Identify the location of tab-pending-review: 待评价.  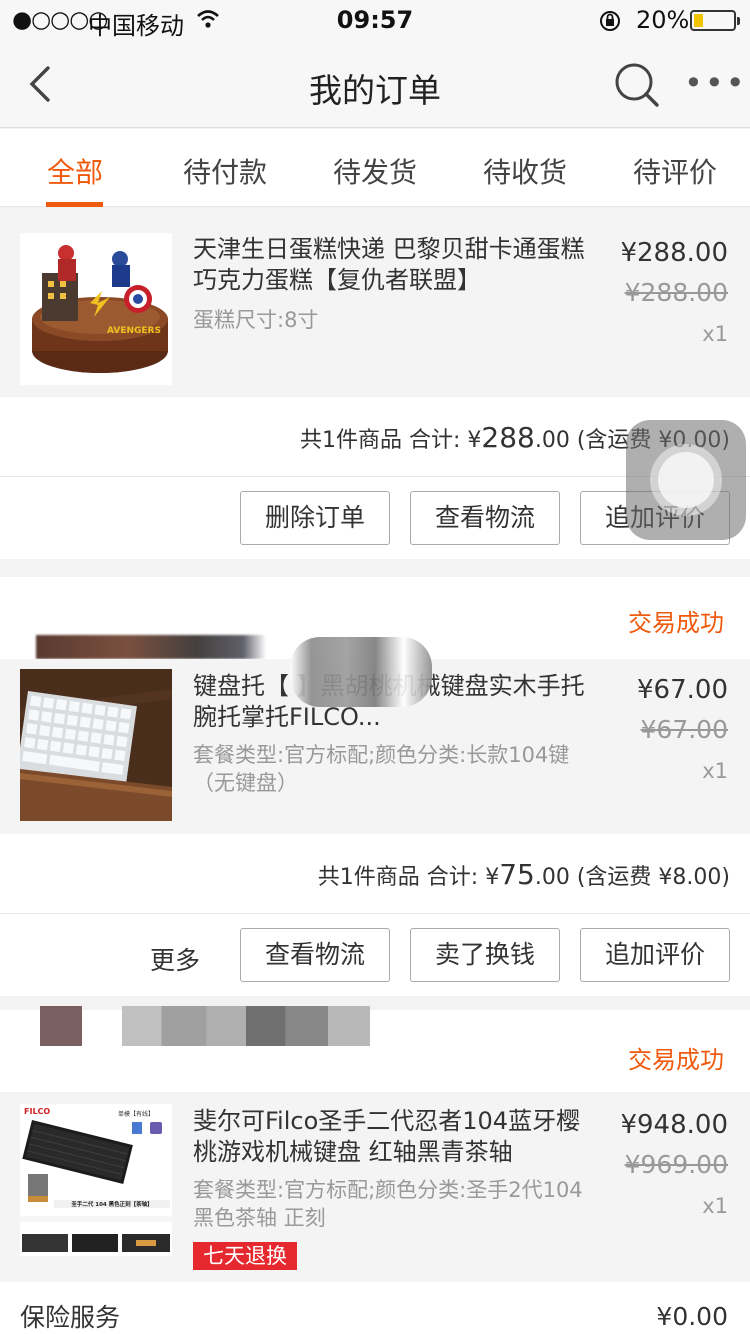
(675, 171).